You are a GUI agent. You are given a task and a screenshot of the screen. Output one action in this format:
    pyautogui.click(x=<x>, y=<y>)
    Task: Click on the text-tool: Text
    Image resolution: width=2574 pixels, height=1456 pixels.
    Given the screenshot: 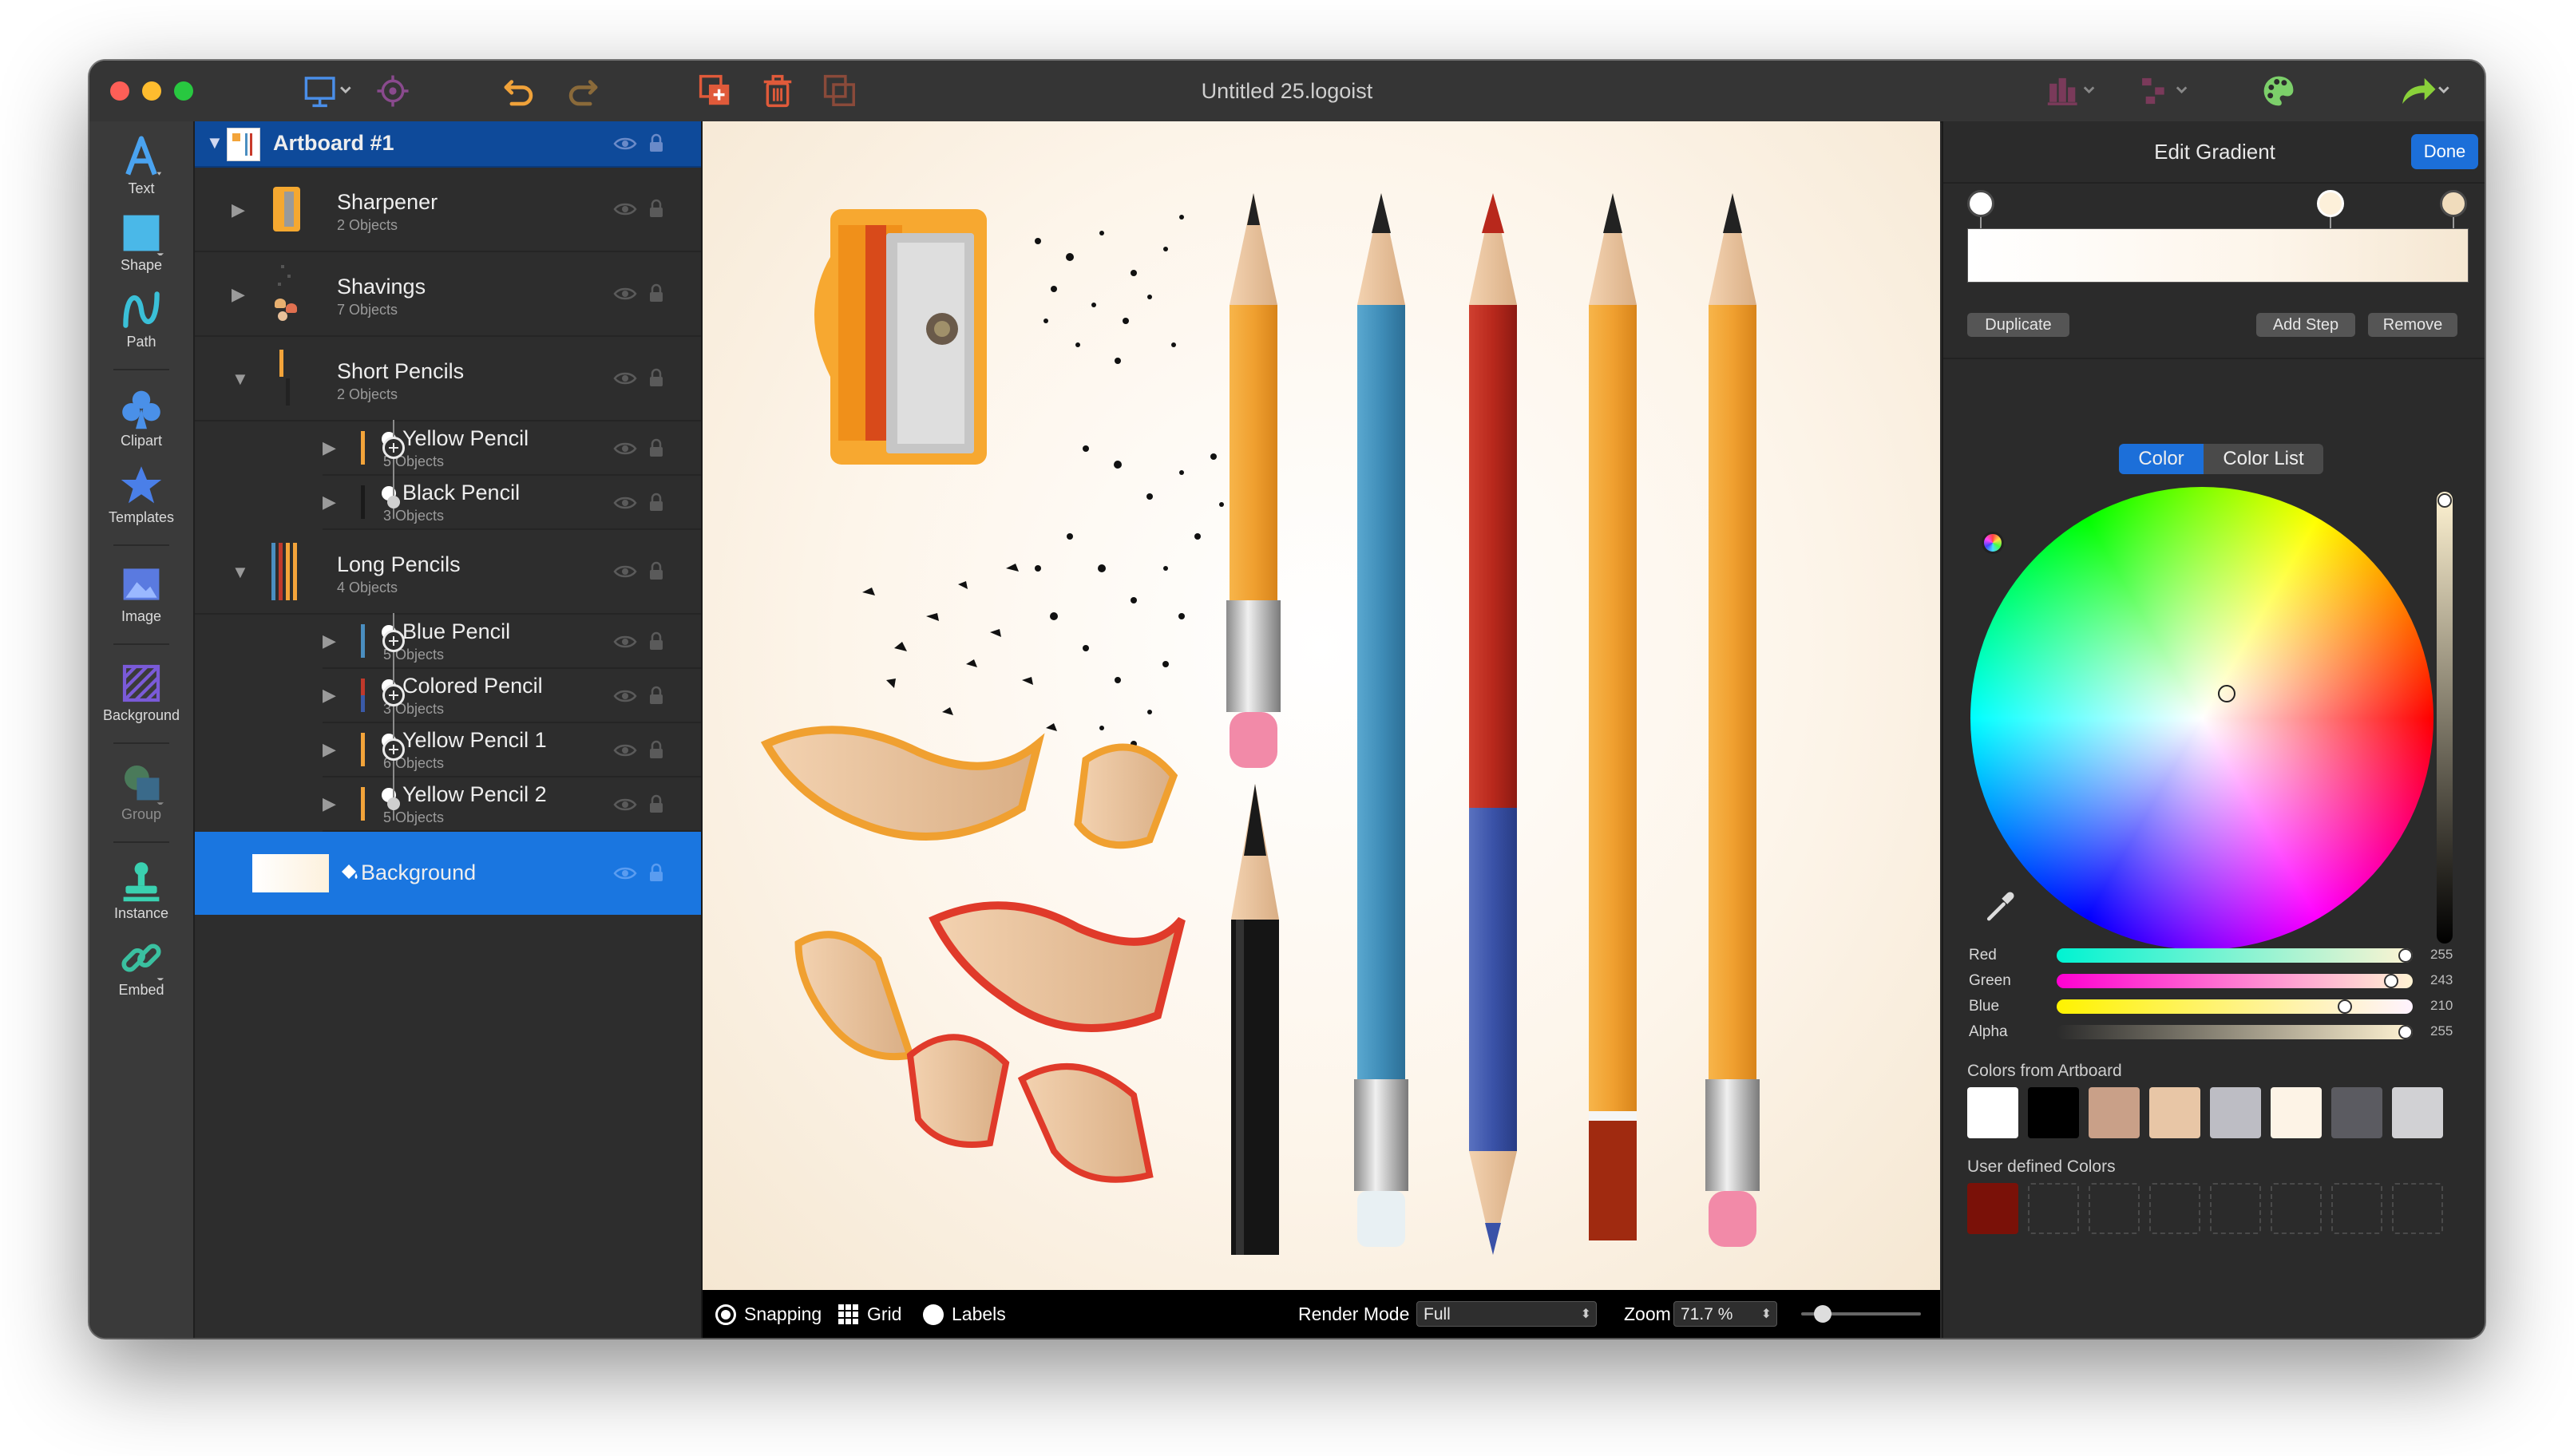 What is the action you would take?
    pyautogui.click(x=141, y=168)
    